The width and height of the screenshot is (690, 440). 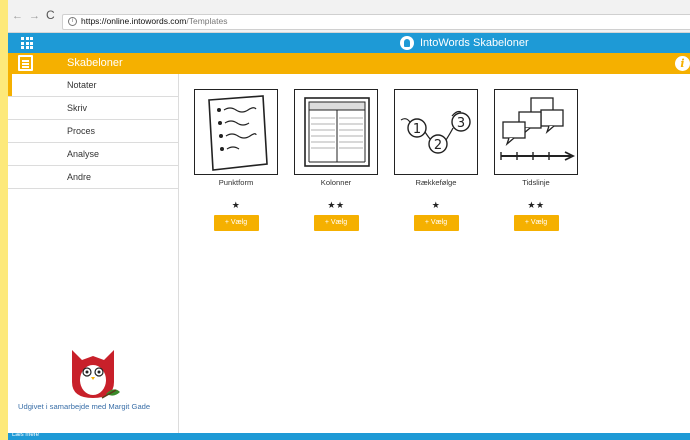 I want to click on template-card-raekkefoelge: 1 2 3 Rækkefølge ★ + Vælg, so click(x=436, y=160).